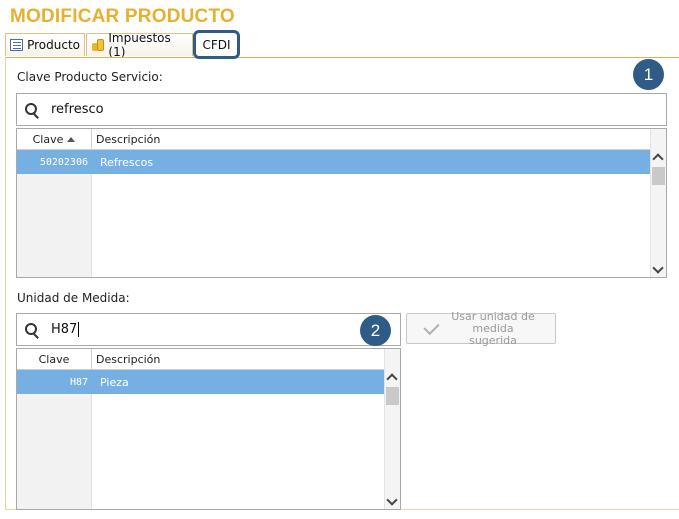  What do you see at coordinates (208, 329) in the screenshot?
I see `unidad-search-box: H87` at bounding box center [208, 329].